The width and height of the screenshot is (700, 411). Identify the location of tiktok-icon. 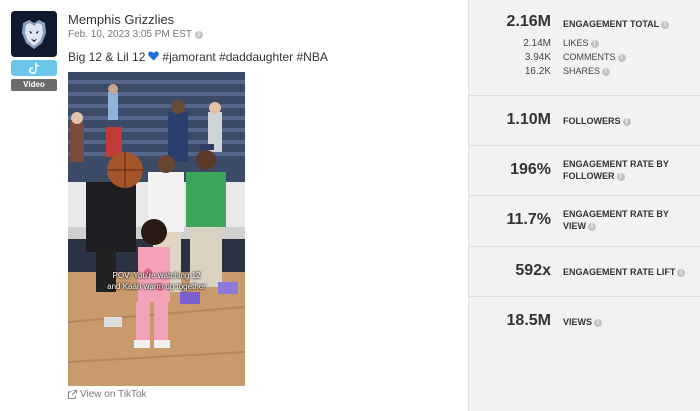
(34, 68).